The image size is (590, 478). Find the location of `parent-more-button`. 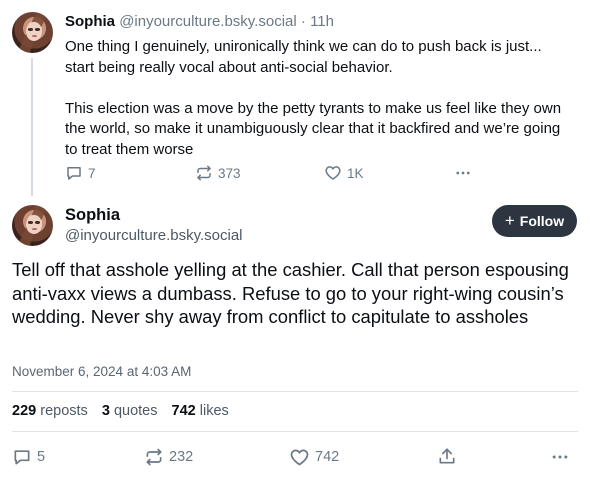

parent-more-button is located at coordinates (463, 173).